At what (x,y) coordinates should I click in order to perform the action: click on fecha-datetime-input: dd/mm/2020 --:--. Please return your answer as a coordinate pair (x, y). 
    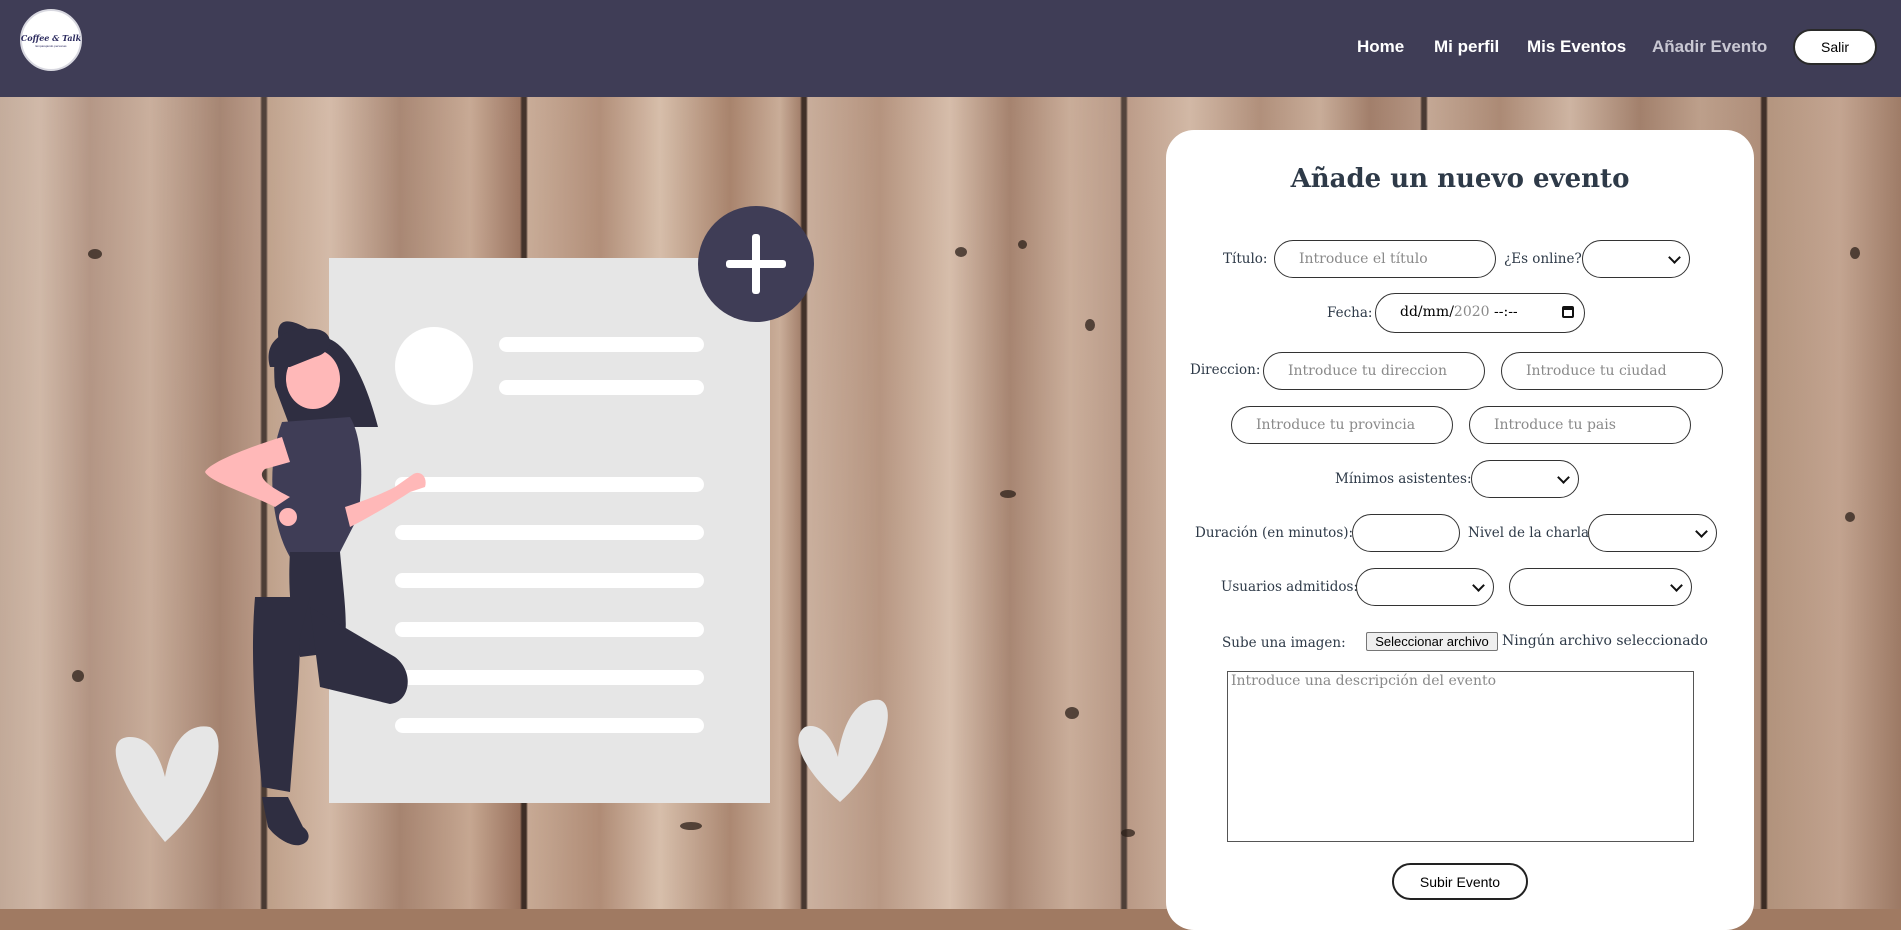
    Looking at the image, I should click on (1480, 313).